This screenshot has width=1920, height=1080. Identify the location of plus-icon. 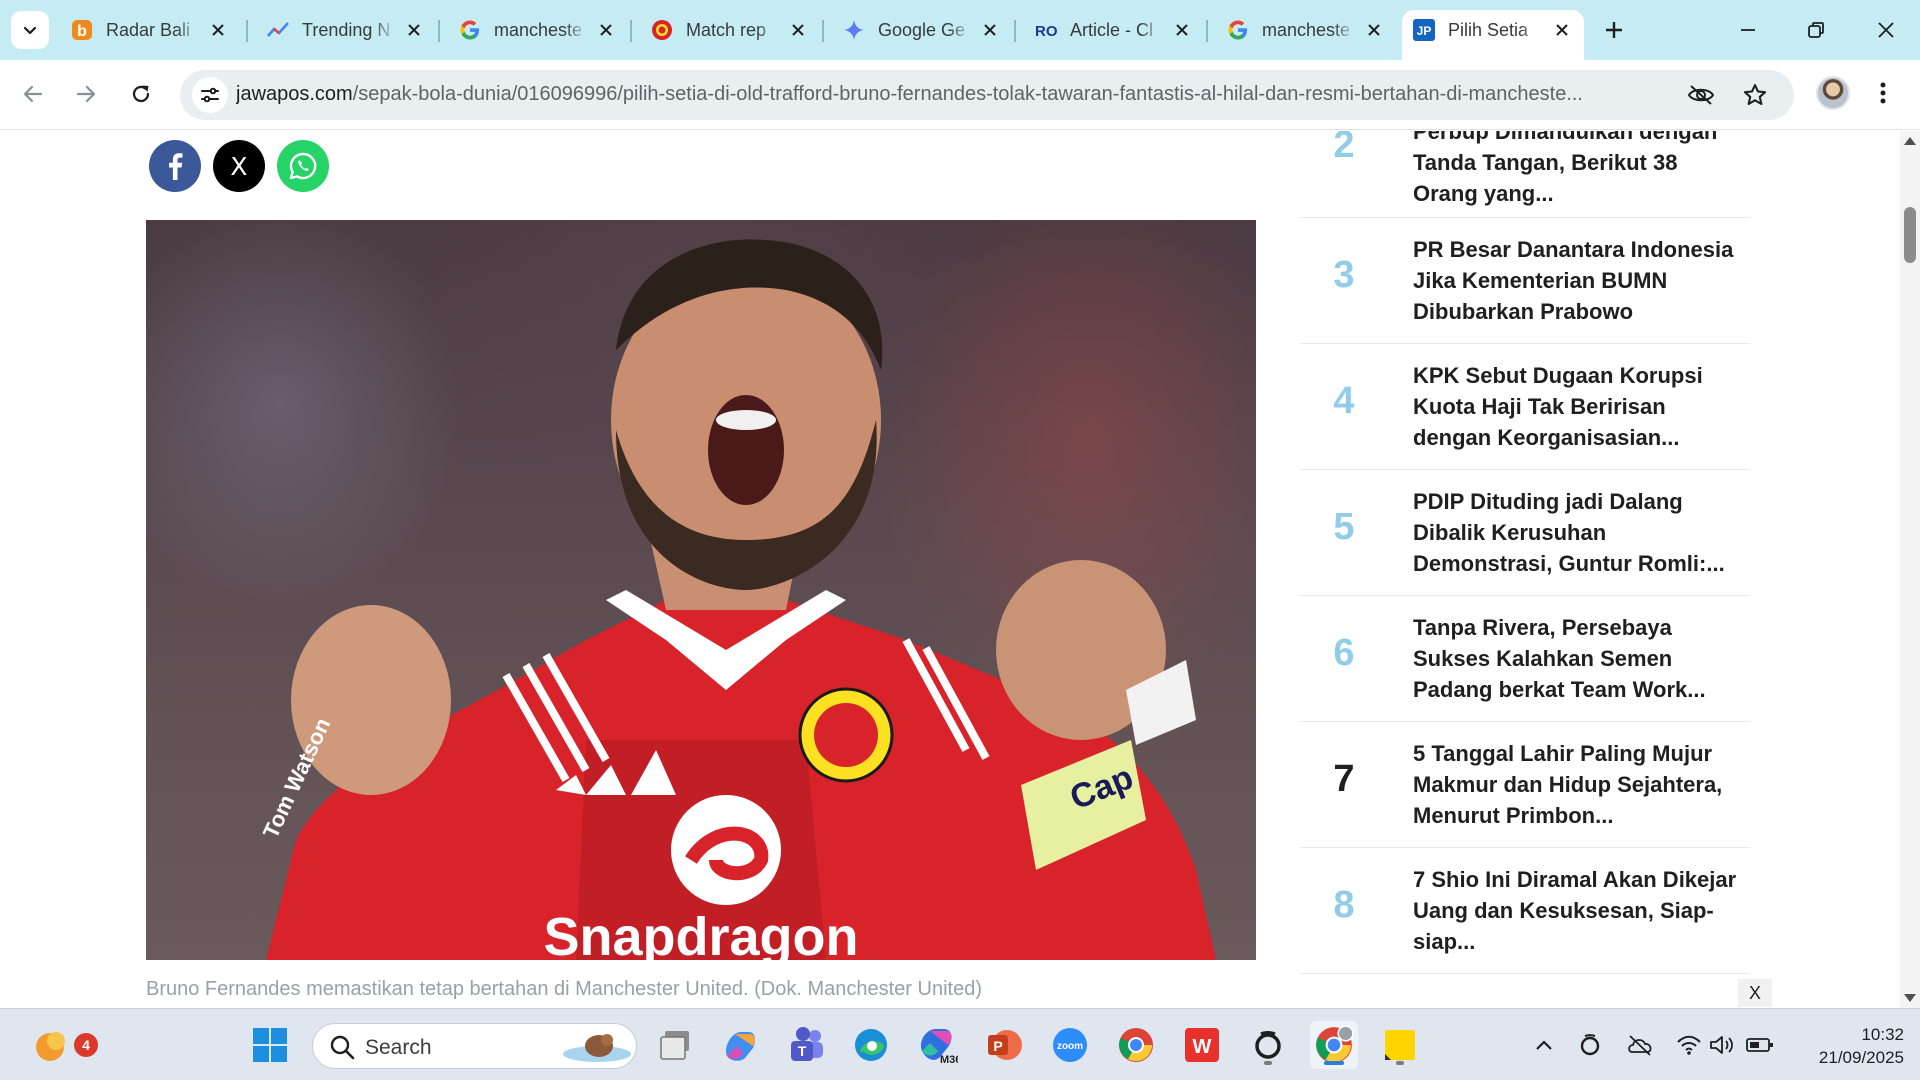
(1614, 30).